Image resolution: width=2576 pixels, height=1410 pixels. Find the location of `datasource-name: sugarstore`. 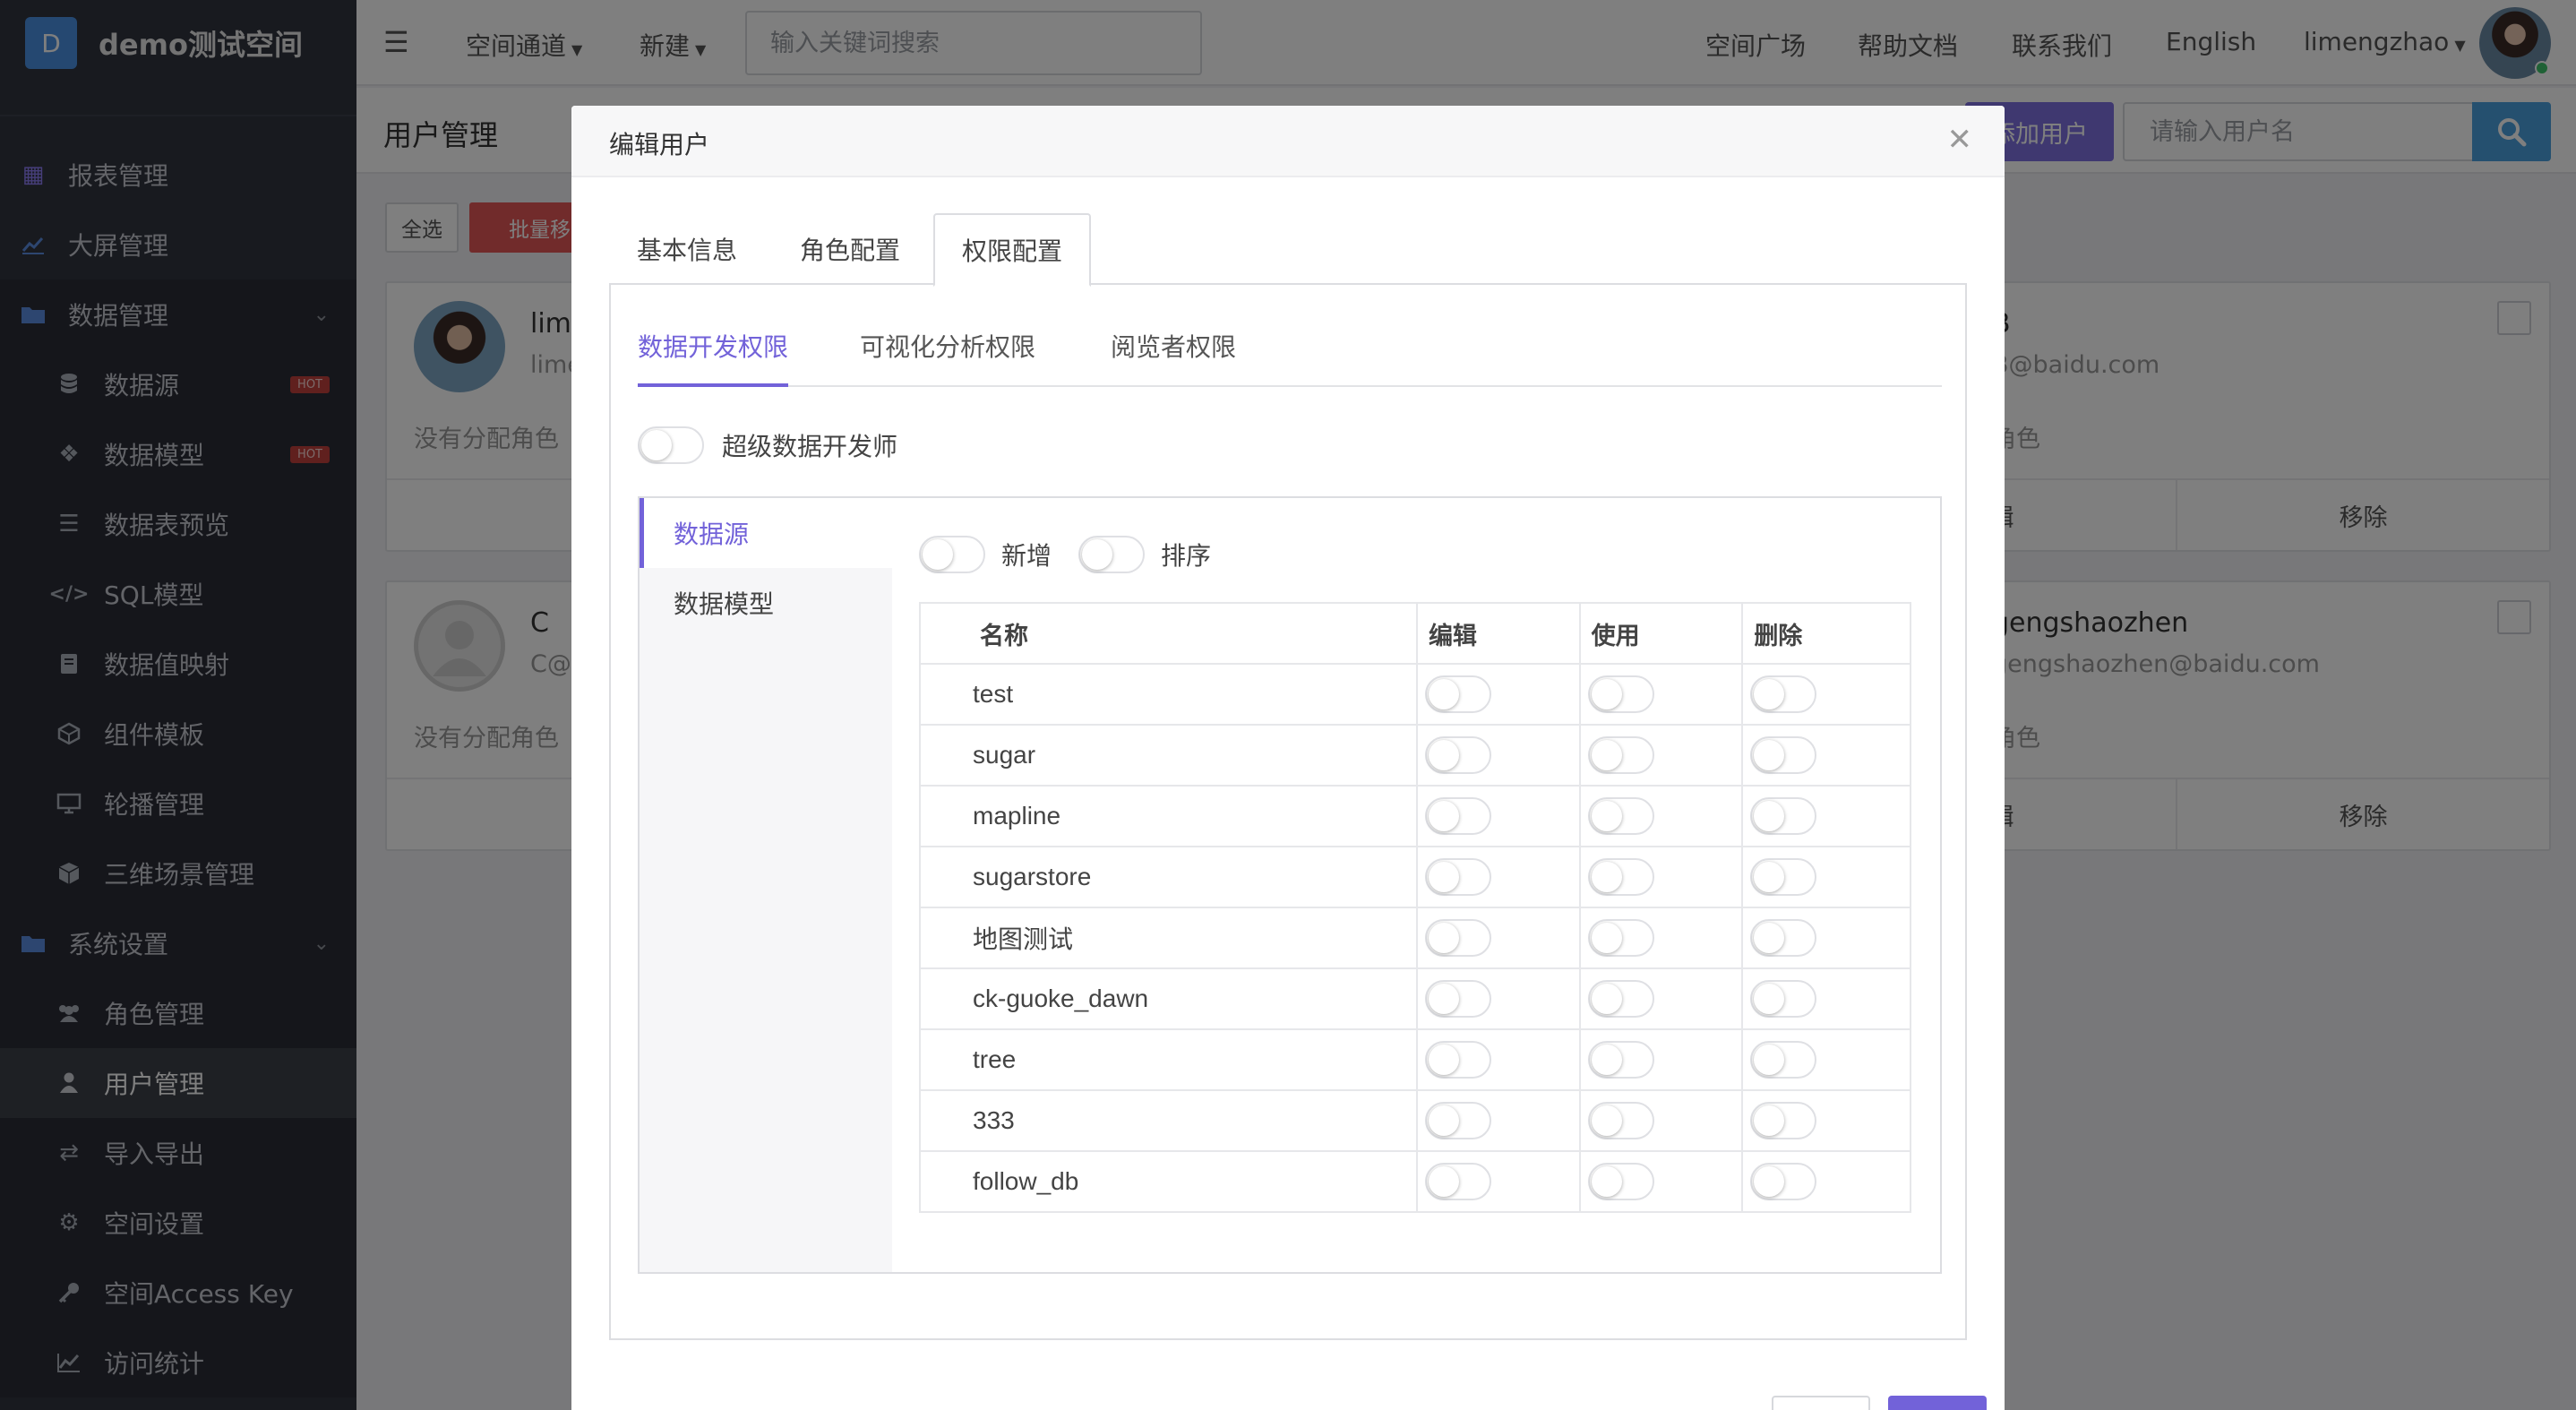

datasource-name: sugarstore is located at coordinates (1168, 877).